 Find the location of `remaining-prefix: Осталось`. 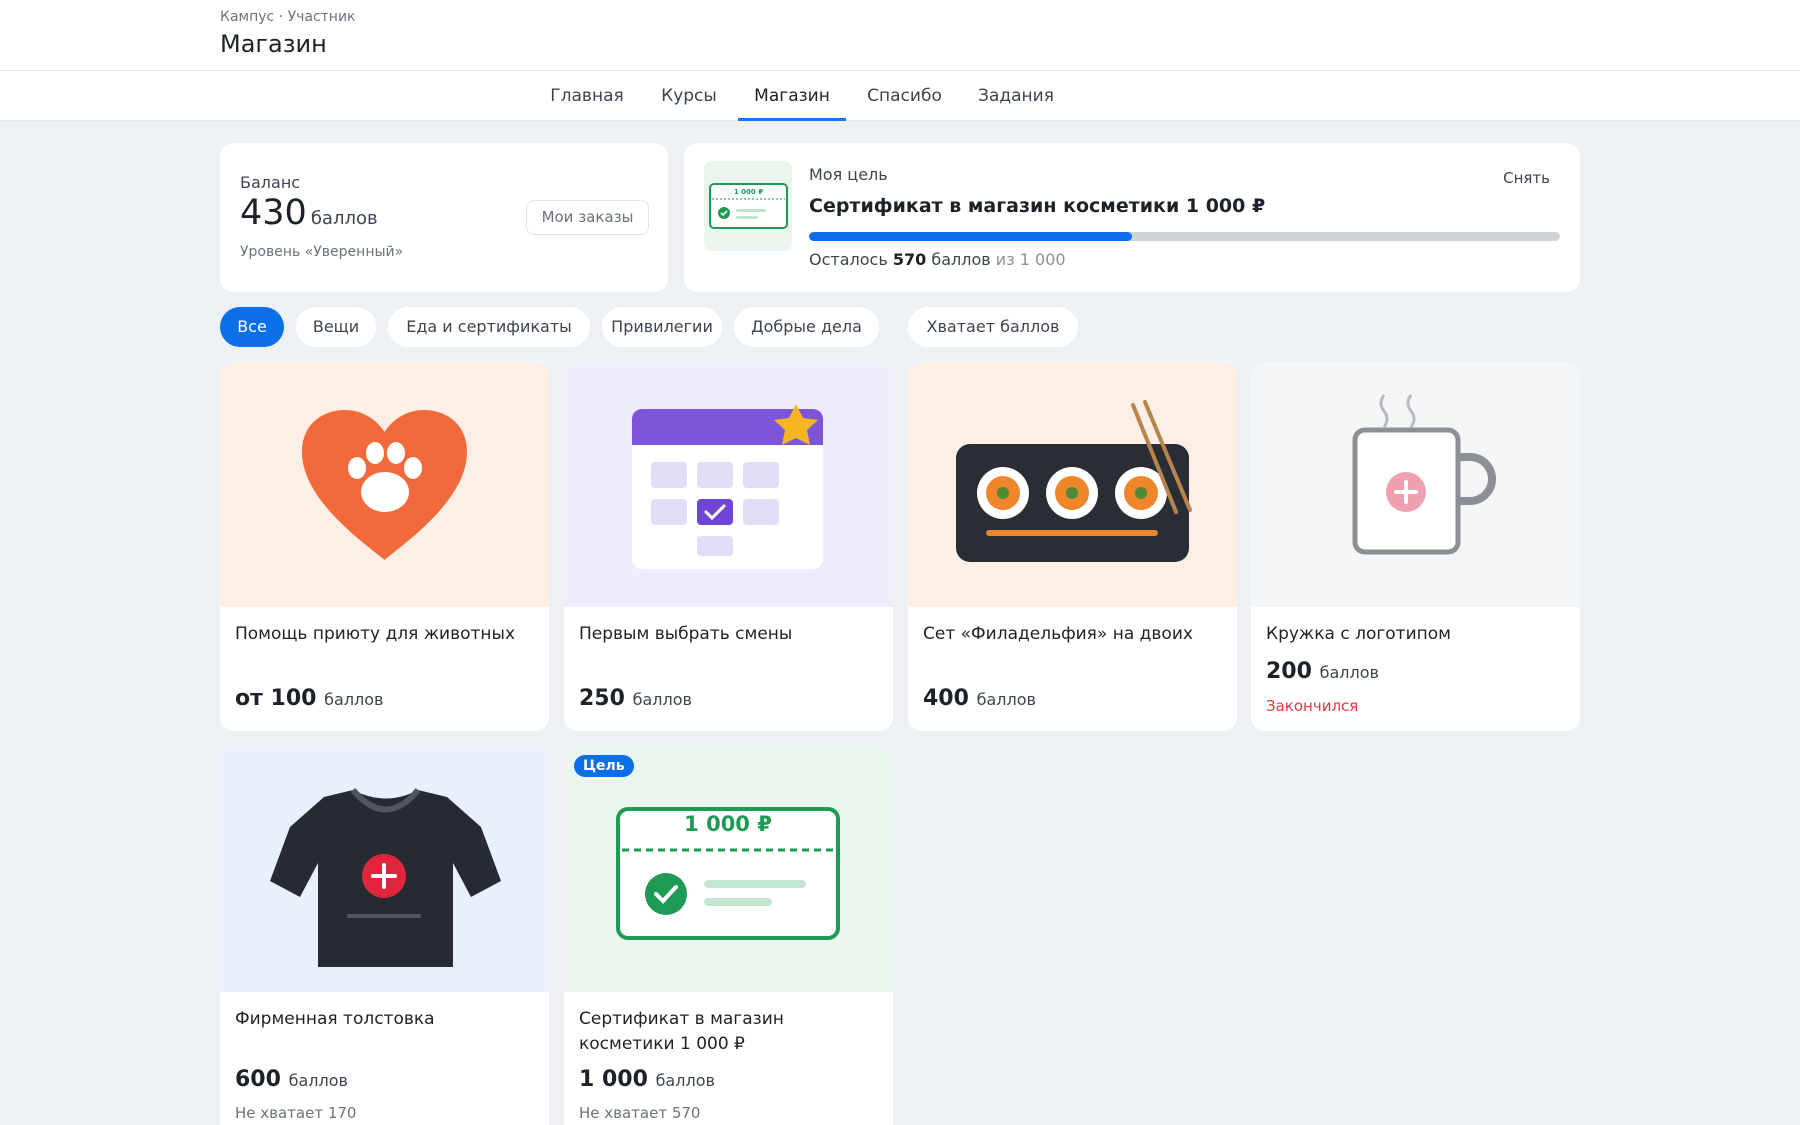

remaining-prefix: Осталось is located at coordinates (848, 259).